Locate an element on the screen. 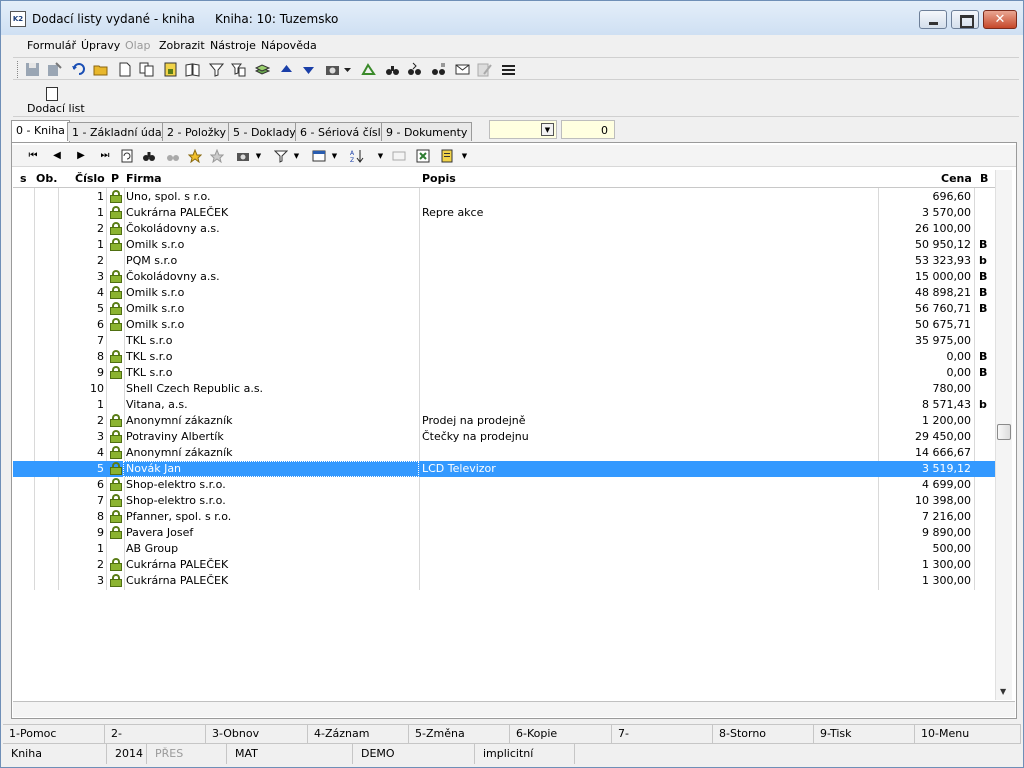 This screenshot has width=1024, height=768. fkey-zaznam: 4-Záznam is located at coordinates (358, 734).